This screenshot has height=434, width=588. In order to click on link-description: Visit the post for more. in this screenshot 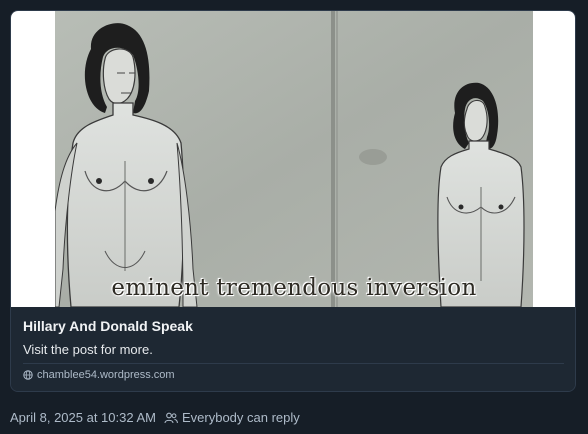, I will do `click(88, 349)`.